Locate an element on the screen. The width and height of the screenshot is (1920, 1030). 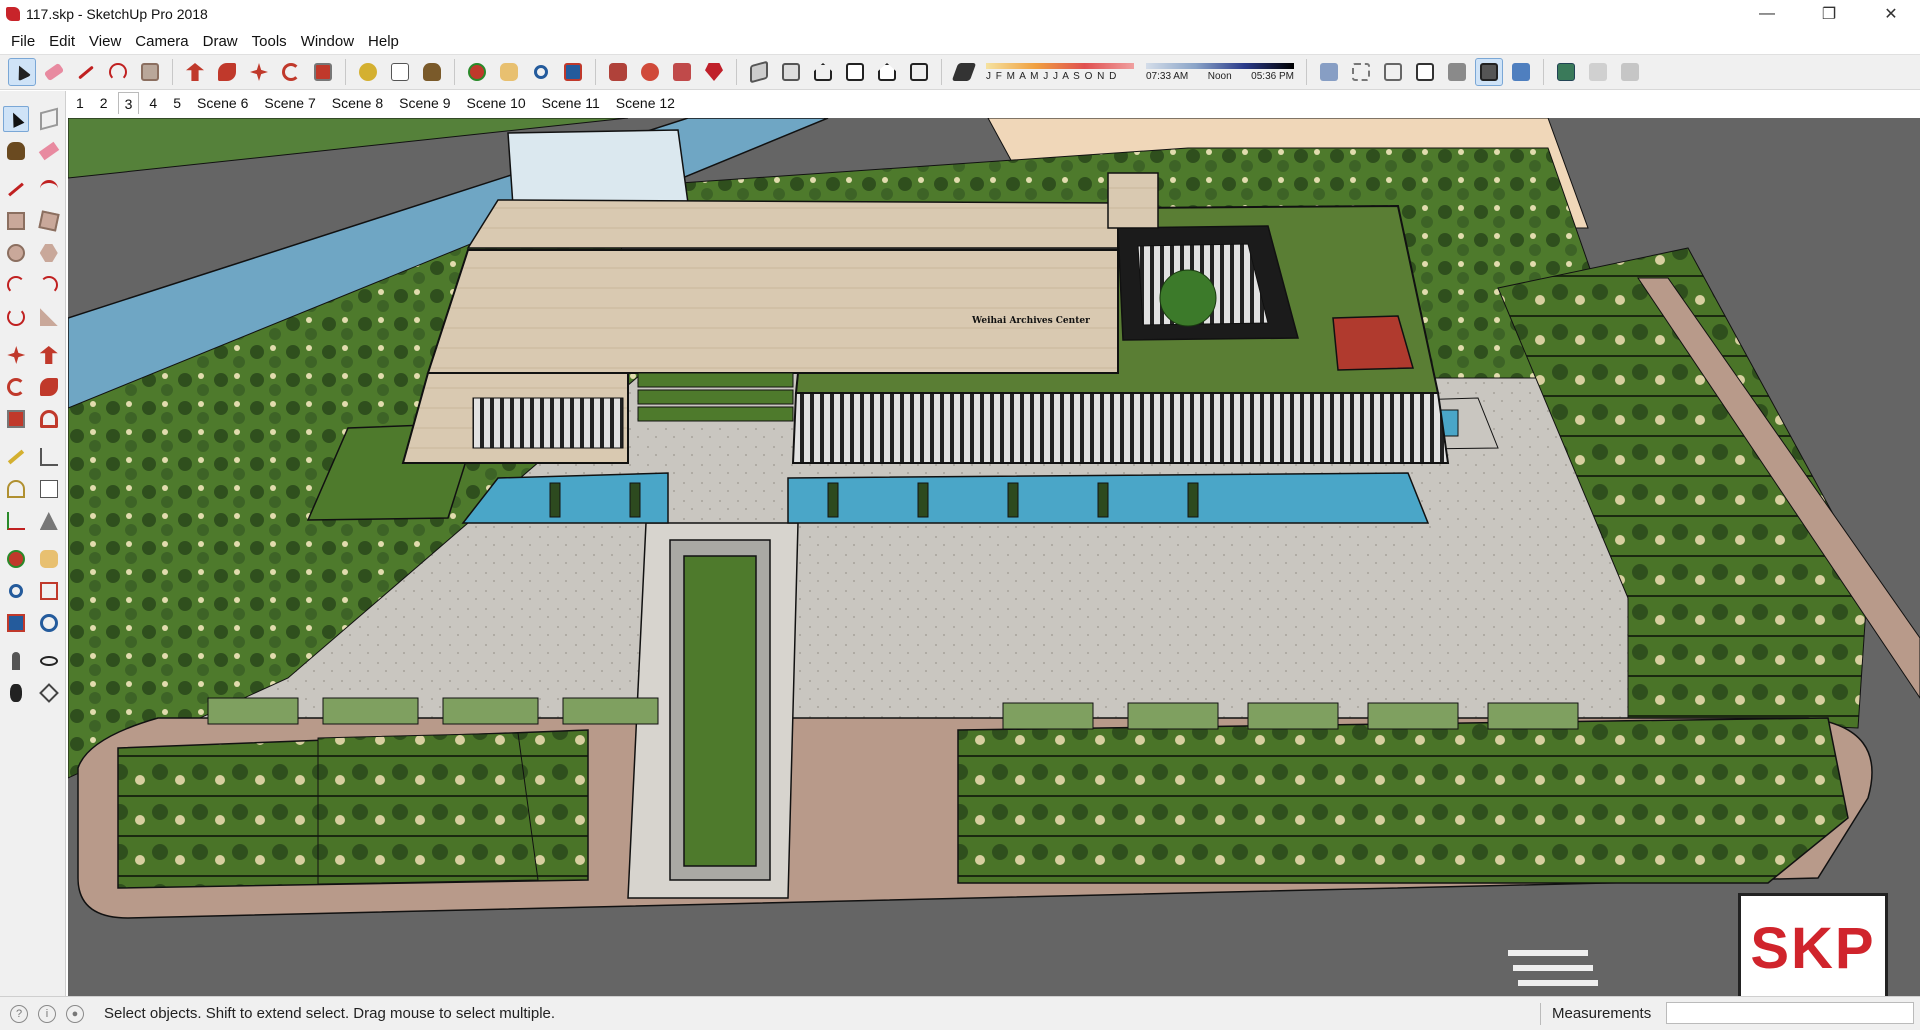
extension-warehouse-button is located at coordinates (650, 72).